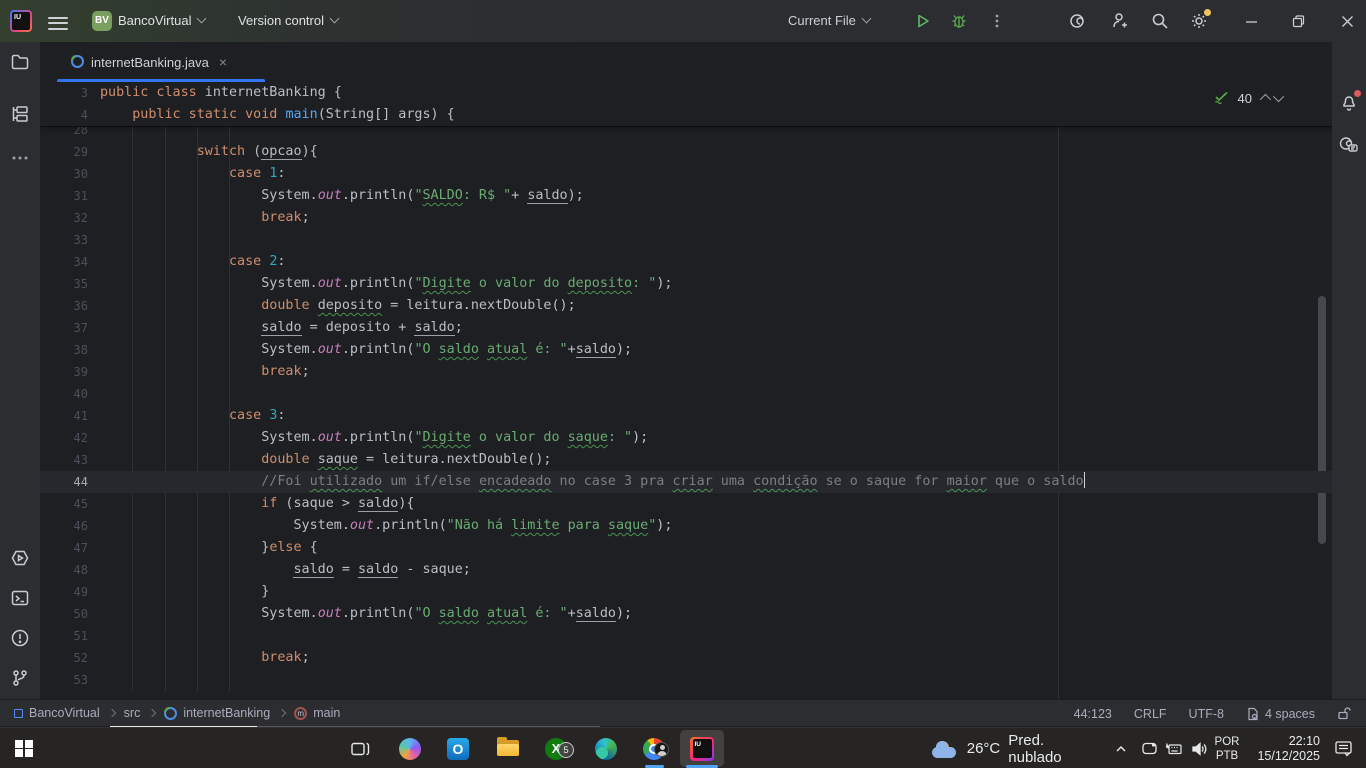 This screenshot has width=1366, height=768. Describe the element at coordinates (1227, 741) in the screenshot. I see `language-code: POR` at that location.